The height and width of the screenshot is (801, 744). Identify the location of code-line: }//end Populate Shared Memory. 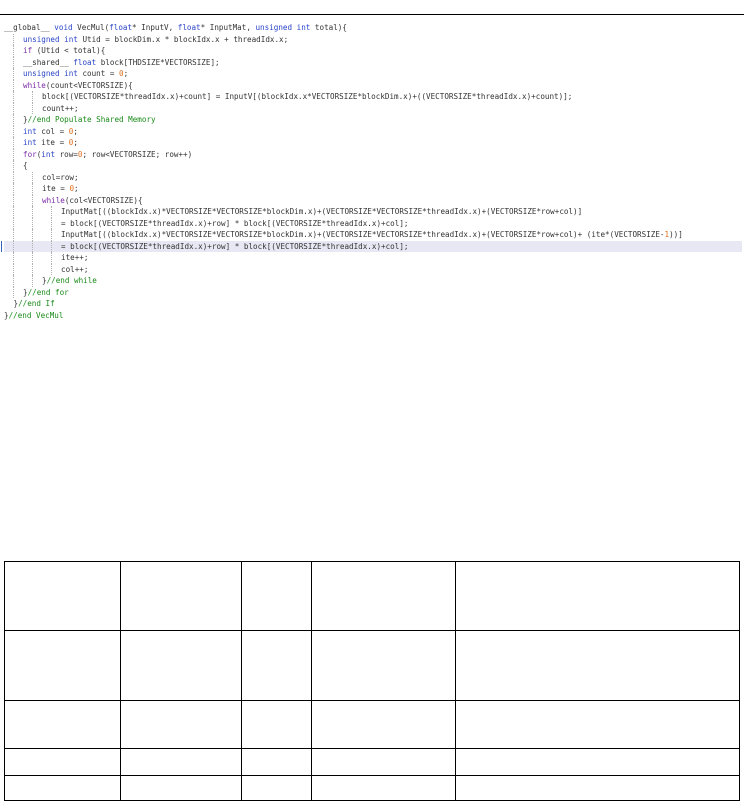
(373, 120).